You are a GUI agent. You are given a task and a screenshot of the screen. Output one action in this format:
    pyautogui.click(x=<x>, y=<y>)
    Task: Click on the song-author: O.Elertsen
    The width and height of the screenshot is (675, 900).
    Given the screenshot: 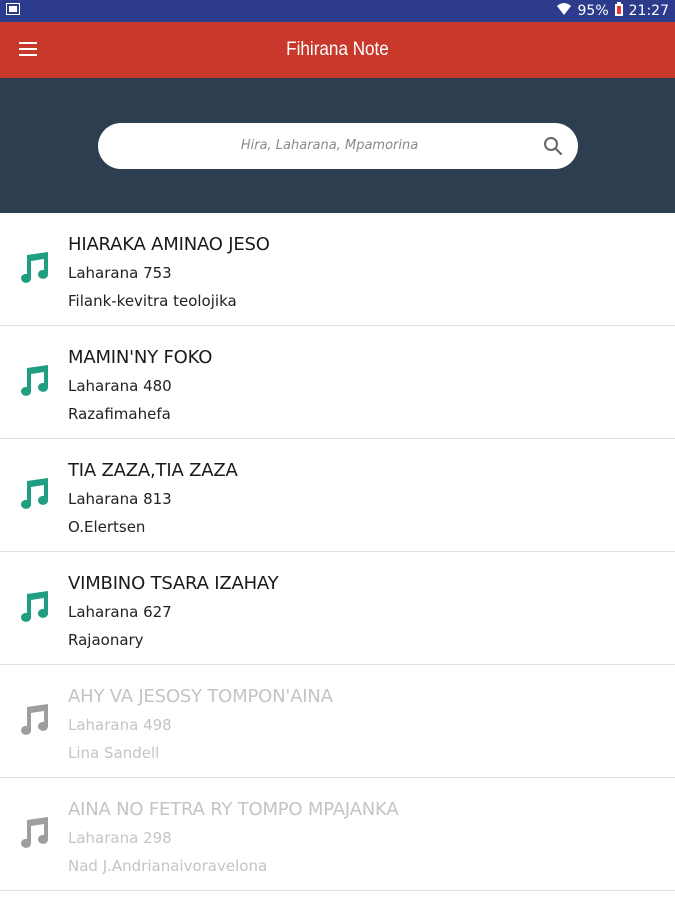 What is the action you would take?
    pyautogui.click(x=107, y=527)
    